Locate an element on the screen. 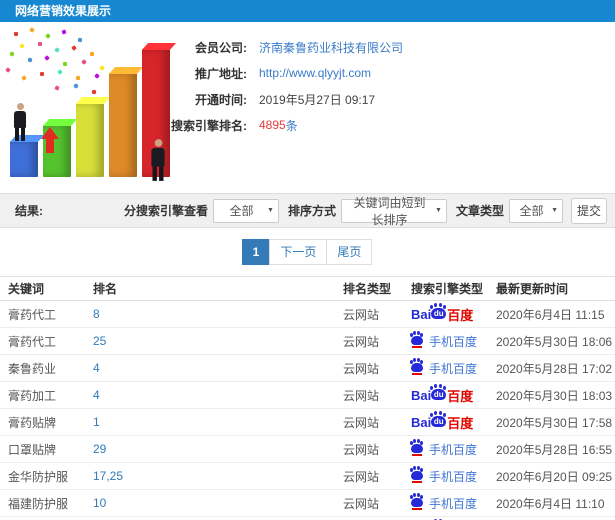 The width and height of the screenshot is (615, 520). company-name-link: 济南秦鲁药业科技有限公司 is located at coordinates (331, 47).